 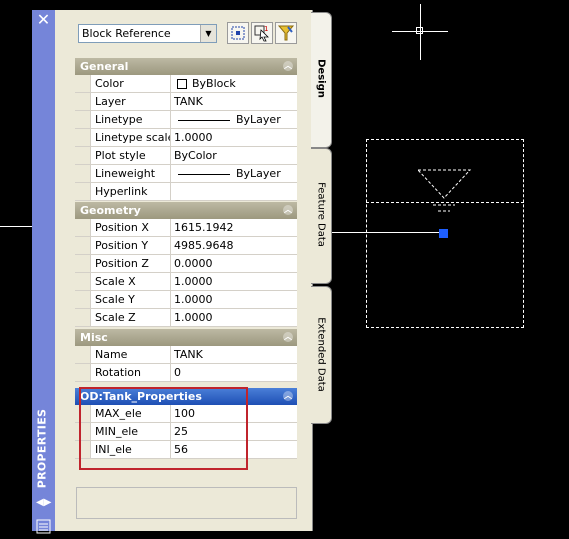 I want to click on properties-menu-icon, so click(x=43, y=526).